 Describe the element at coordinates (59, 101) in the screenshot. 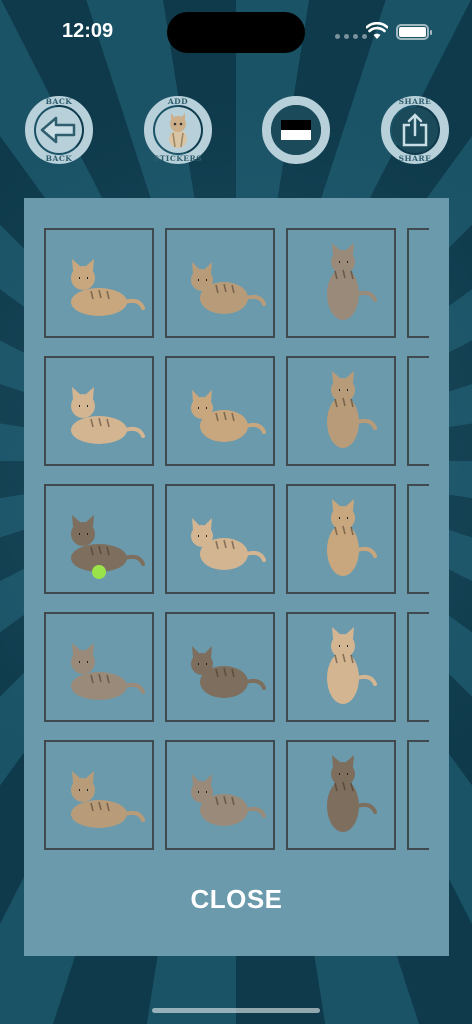

I see `back-label-top: BACK` at that location.